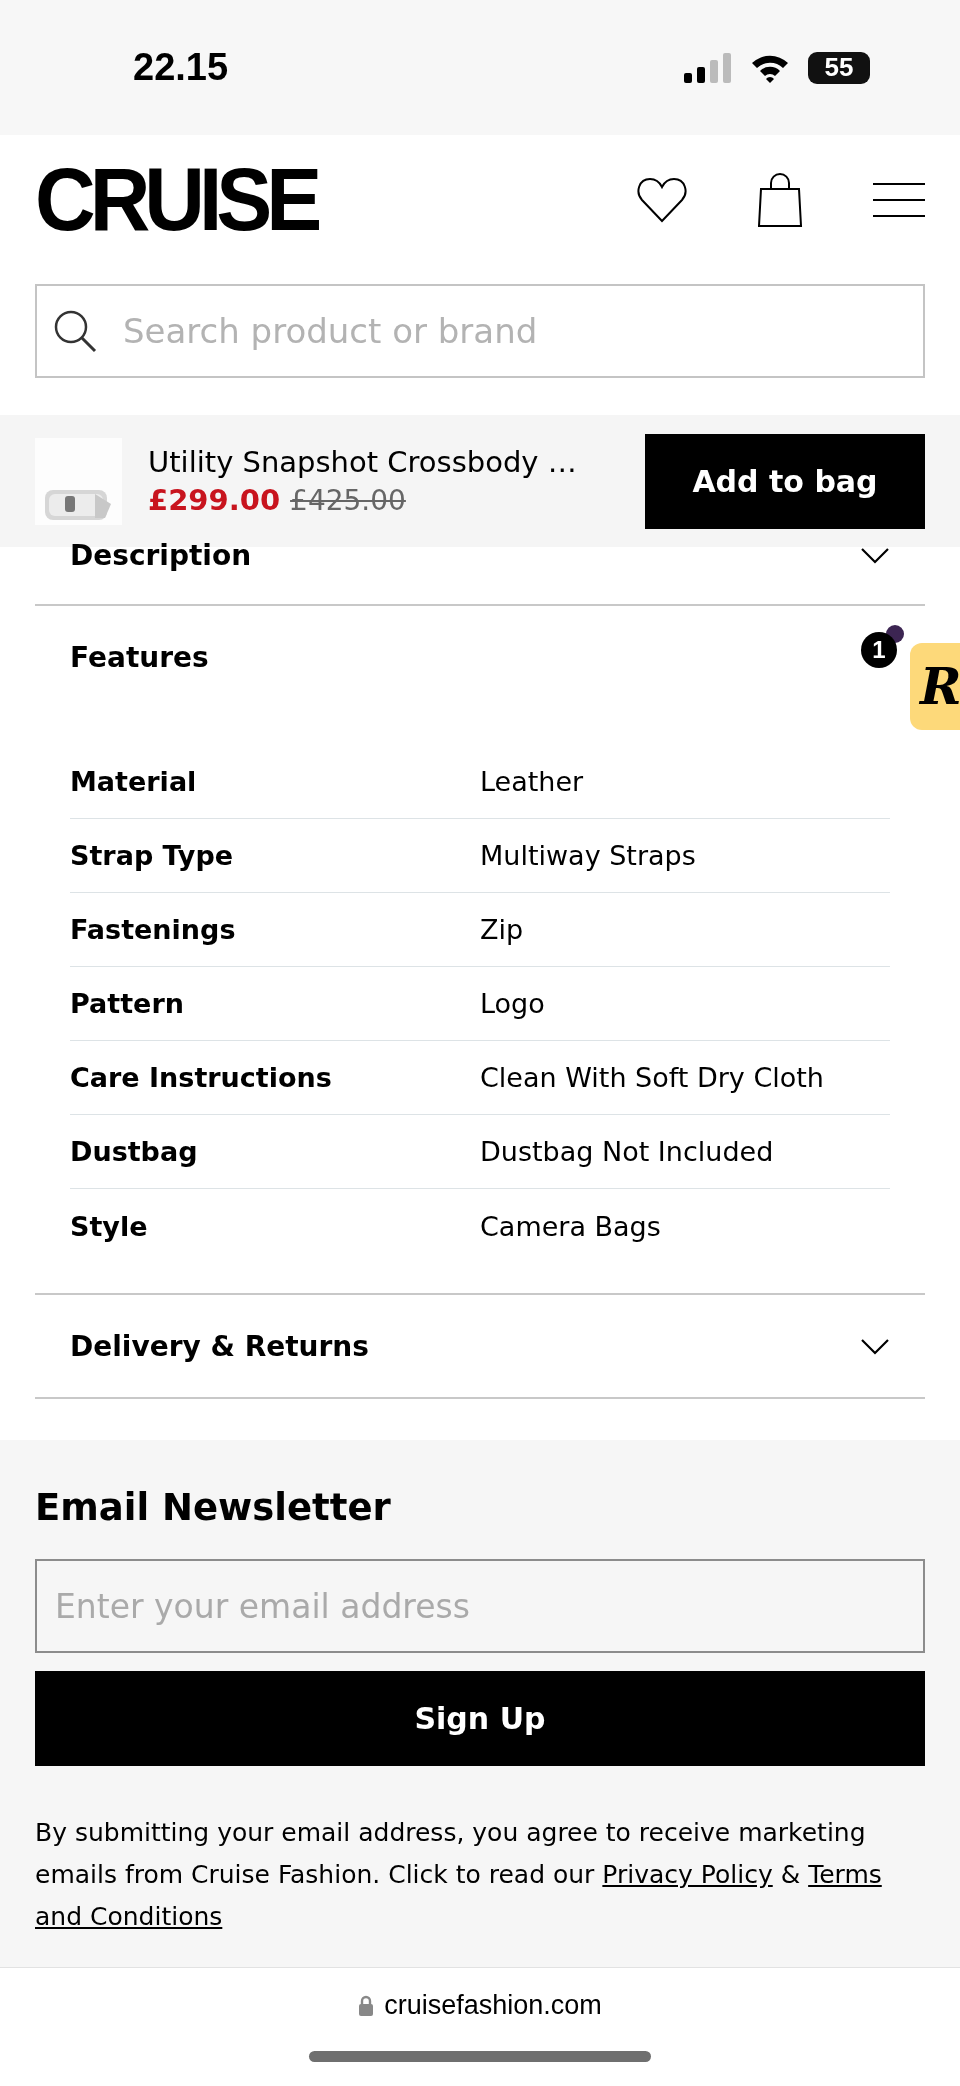 The image size is (960, 2086). Describe the element at coordinates (571, 1226) in the screenshot. I see `spec-value: Camera Bags` at that location.